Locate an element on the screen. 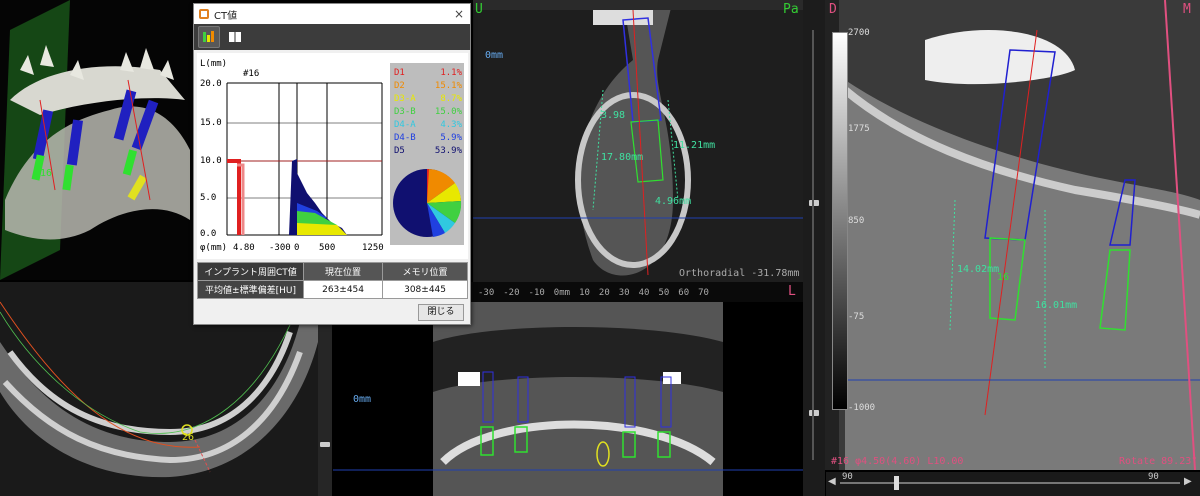 This screenshot has height=496, width=1200. cross-label-u: U is located at coordinates (479, 9).